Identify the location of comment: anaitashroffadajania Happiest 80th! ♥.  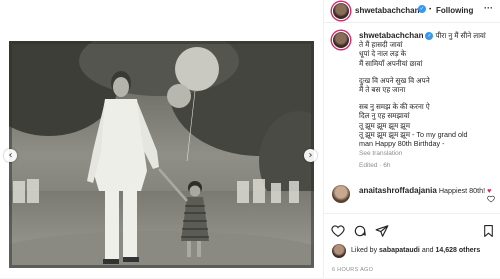
(426, 191).